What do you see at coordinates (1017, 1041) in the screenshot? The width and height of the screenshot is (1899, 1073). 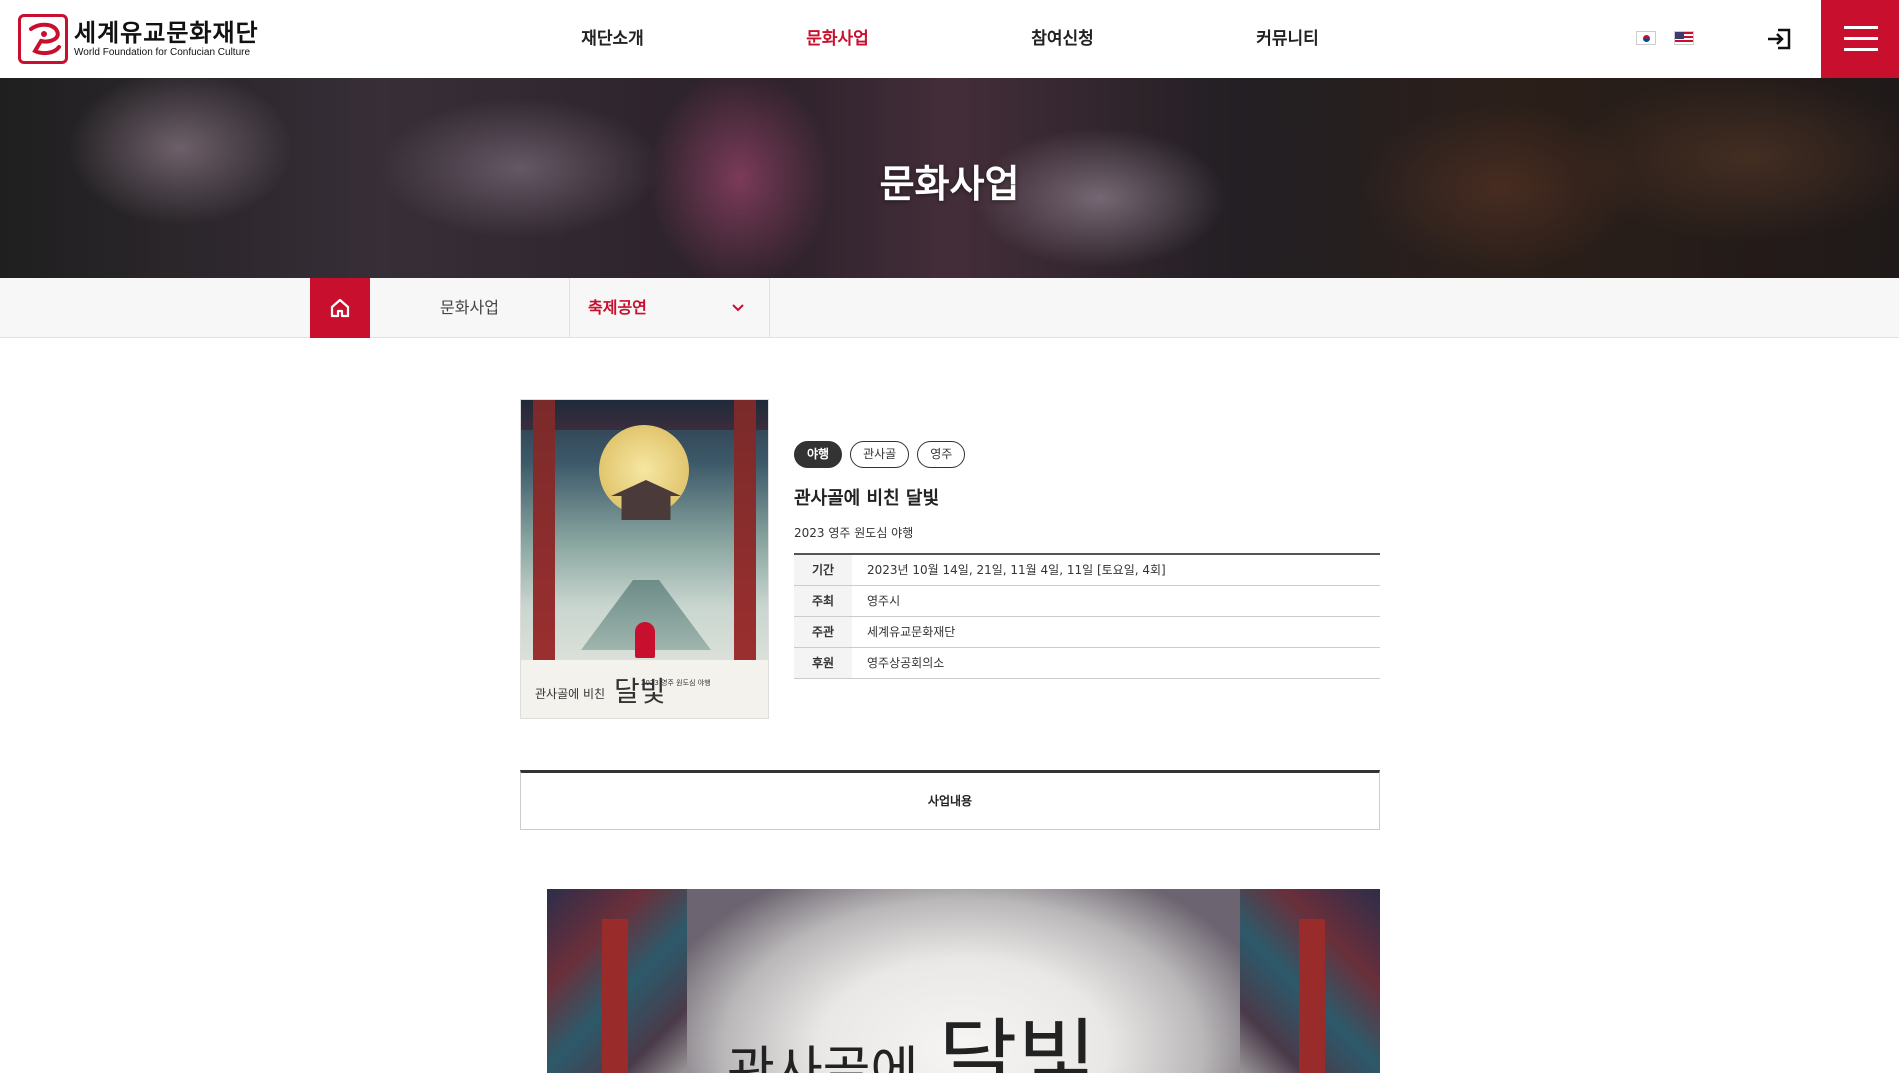 I see `detail-image-text-large: 달빛` at bounding box center [1017, 1041].